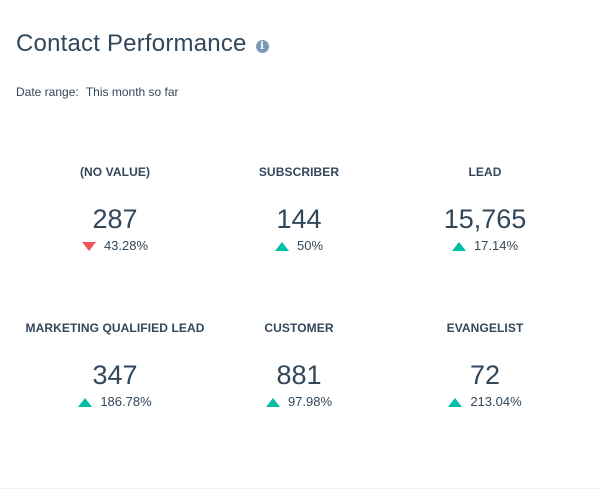  I want to click on stat-no-value: (NO VALUE) 287 43.28%, so click(115, 209).